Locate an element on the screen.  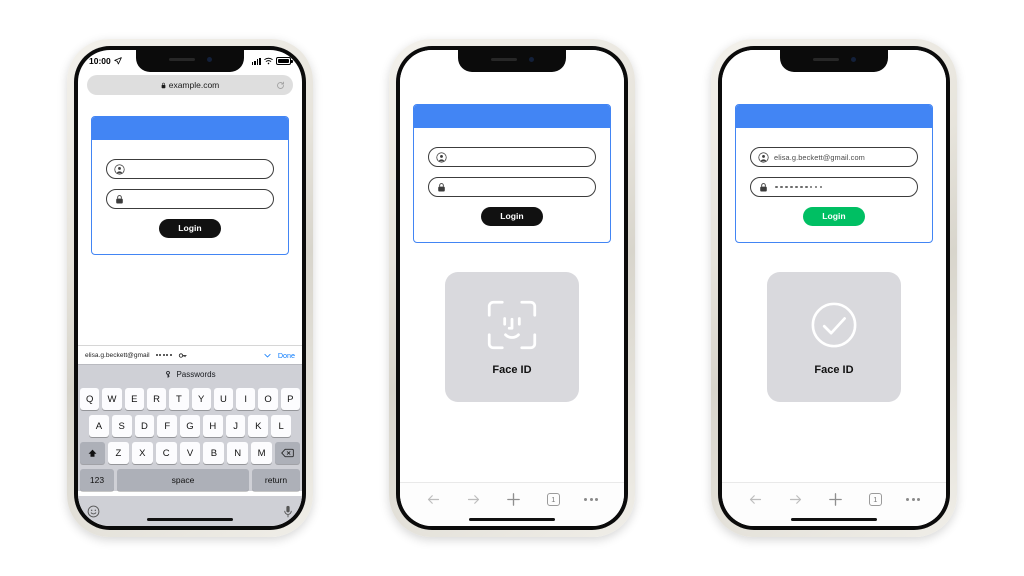
key-o: O is located at coordinates (268, 399).